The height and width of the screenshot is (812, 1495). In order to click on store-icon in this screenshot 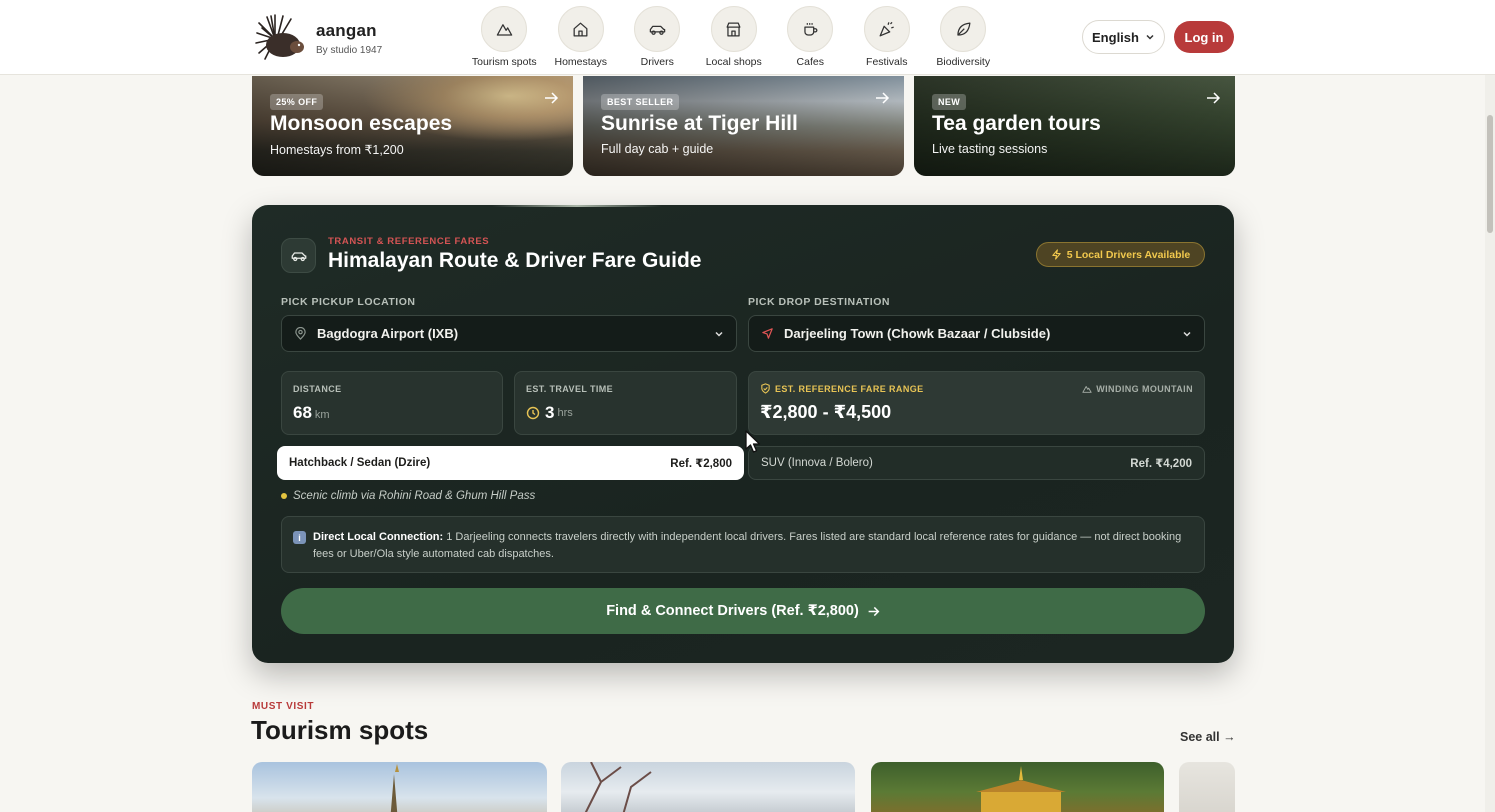, I will do `click(733, 29)`.